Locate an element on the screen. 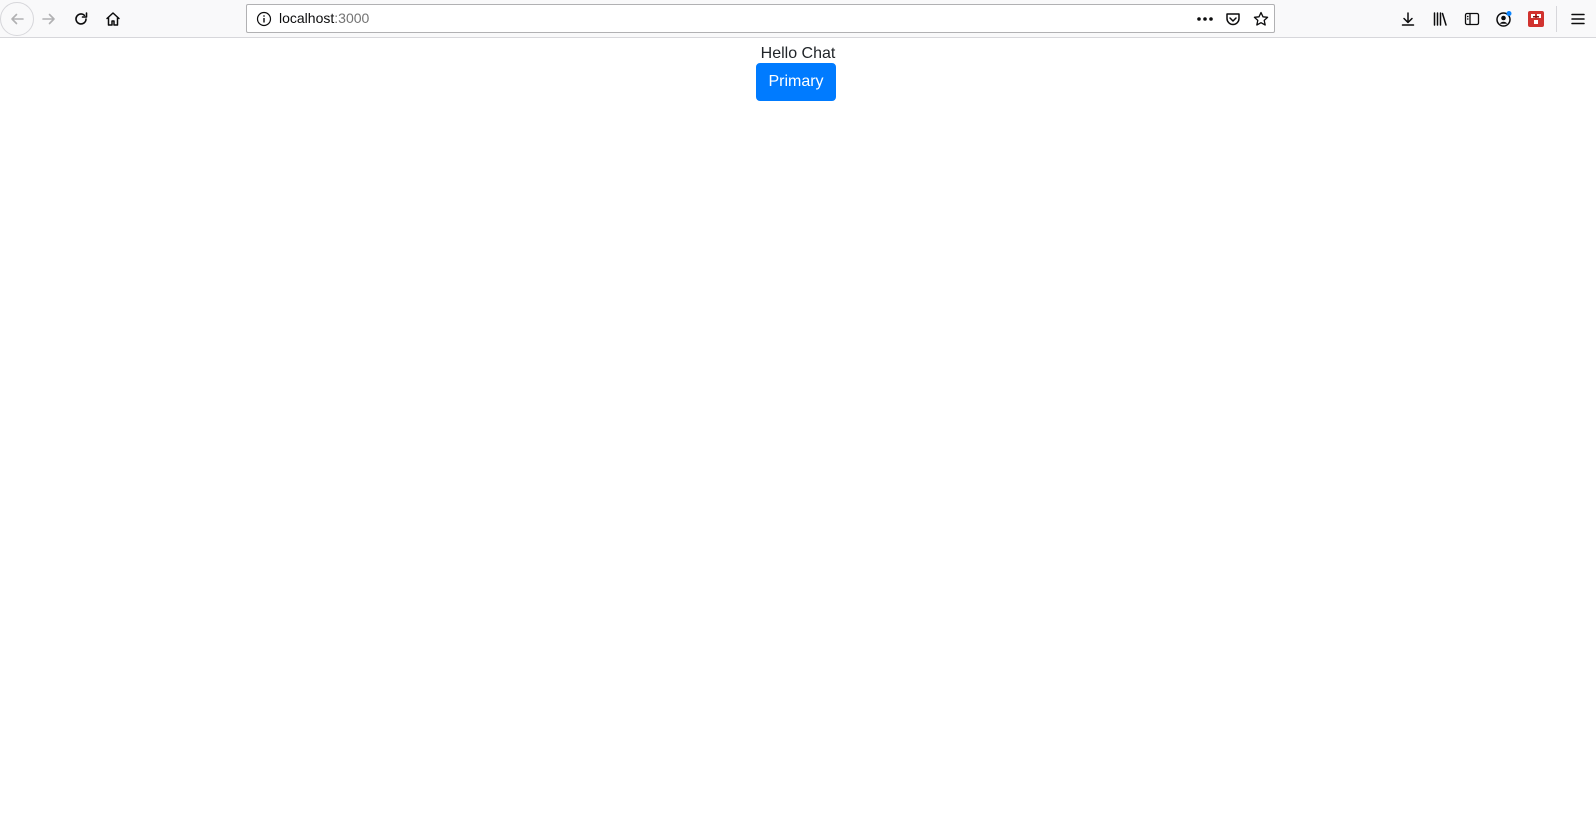 This screenshot has width=1596, height=822. url-host: localhost is located at coordinates (307, 18).